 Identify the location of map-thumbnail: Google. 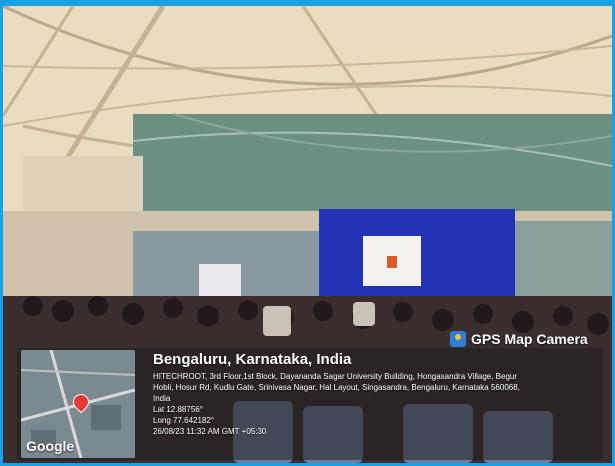
(78, 404).